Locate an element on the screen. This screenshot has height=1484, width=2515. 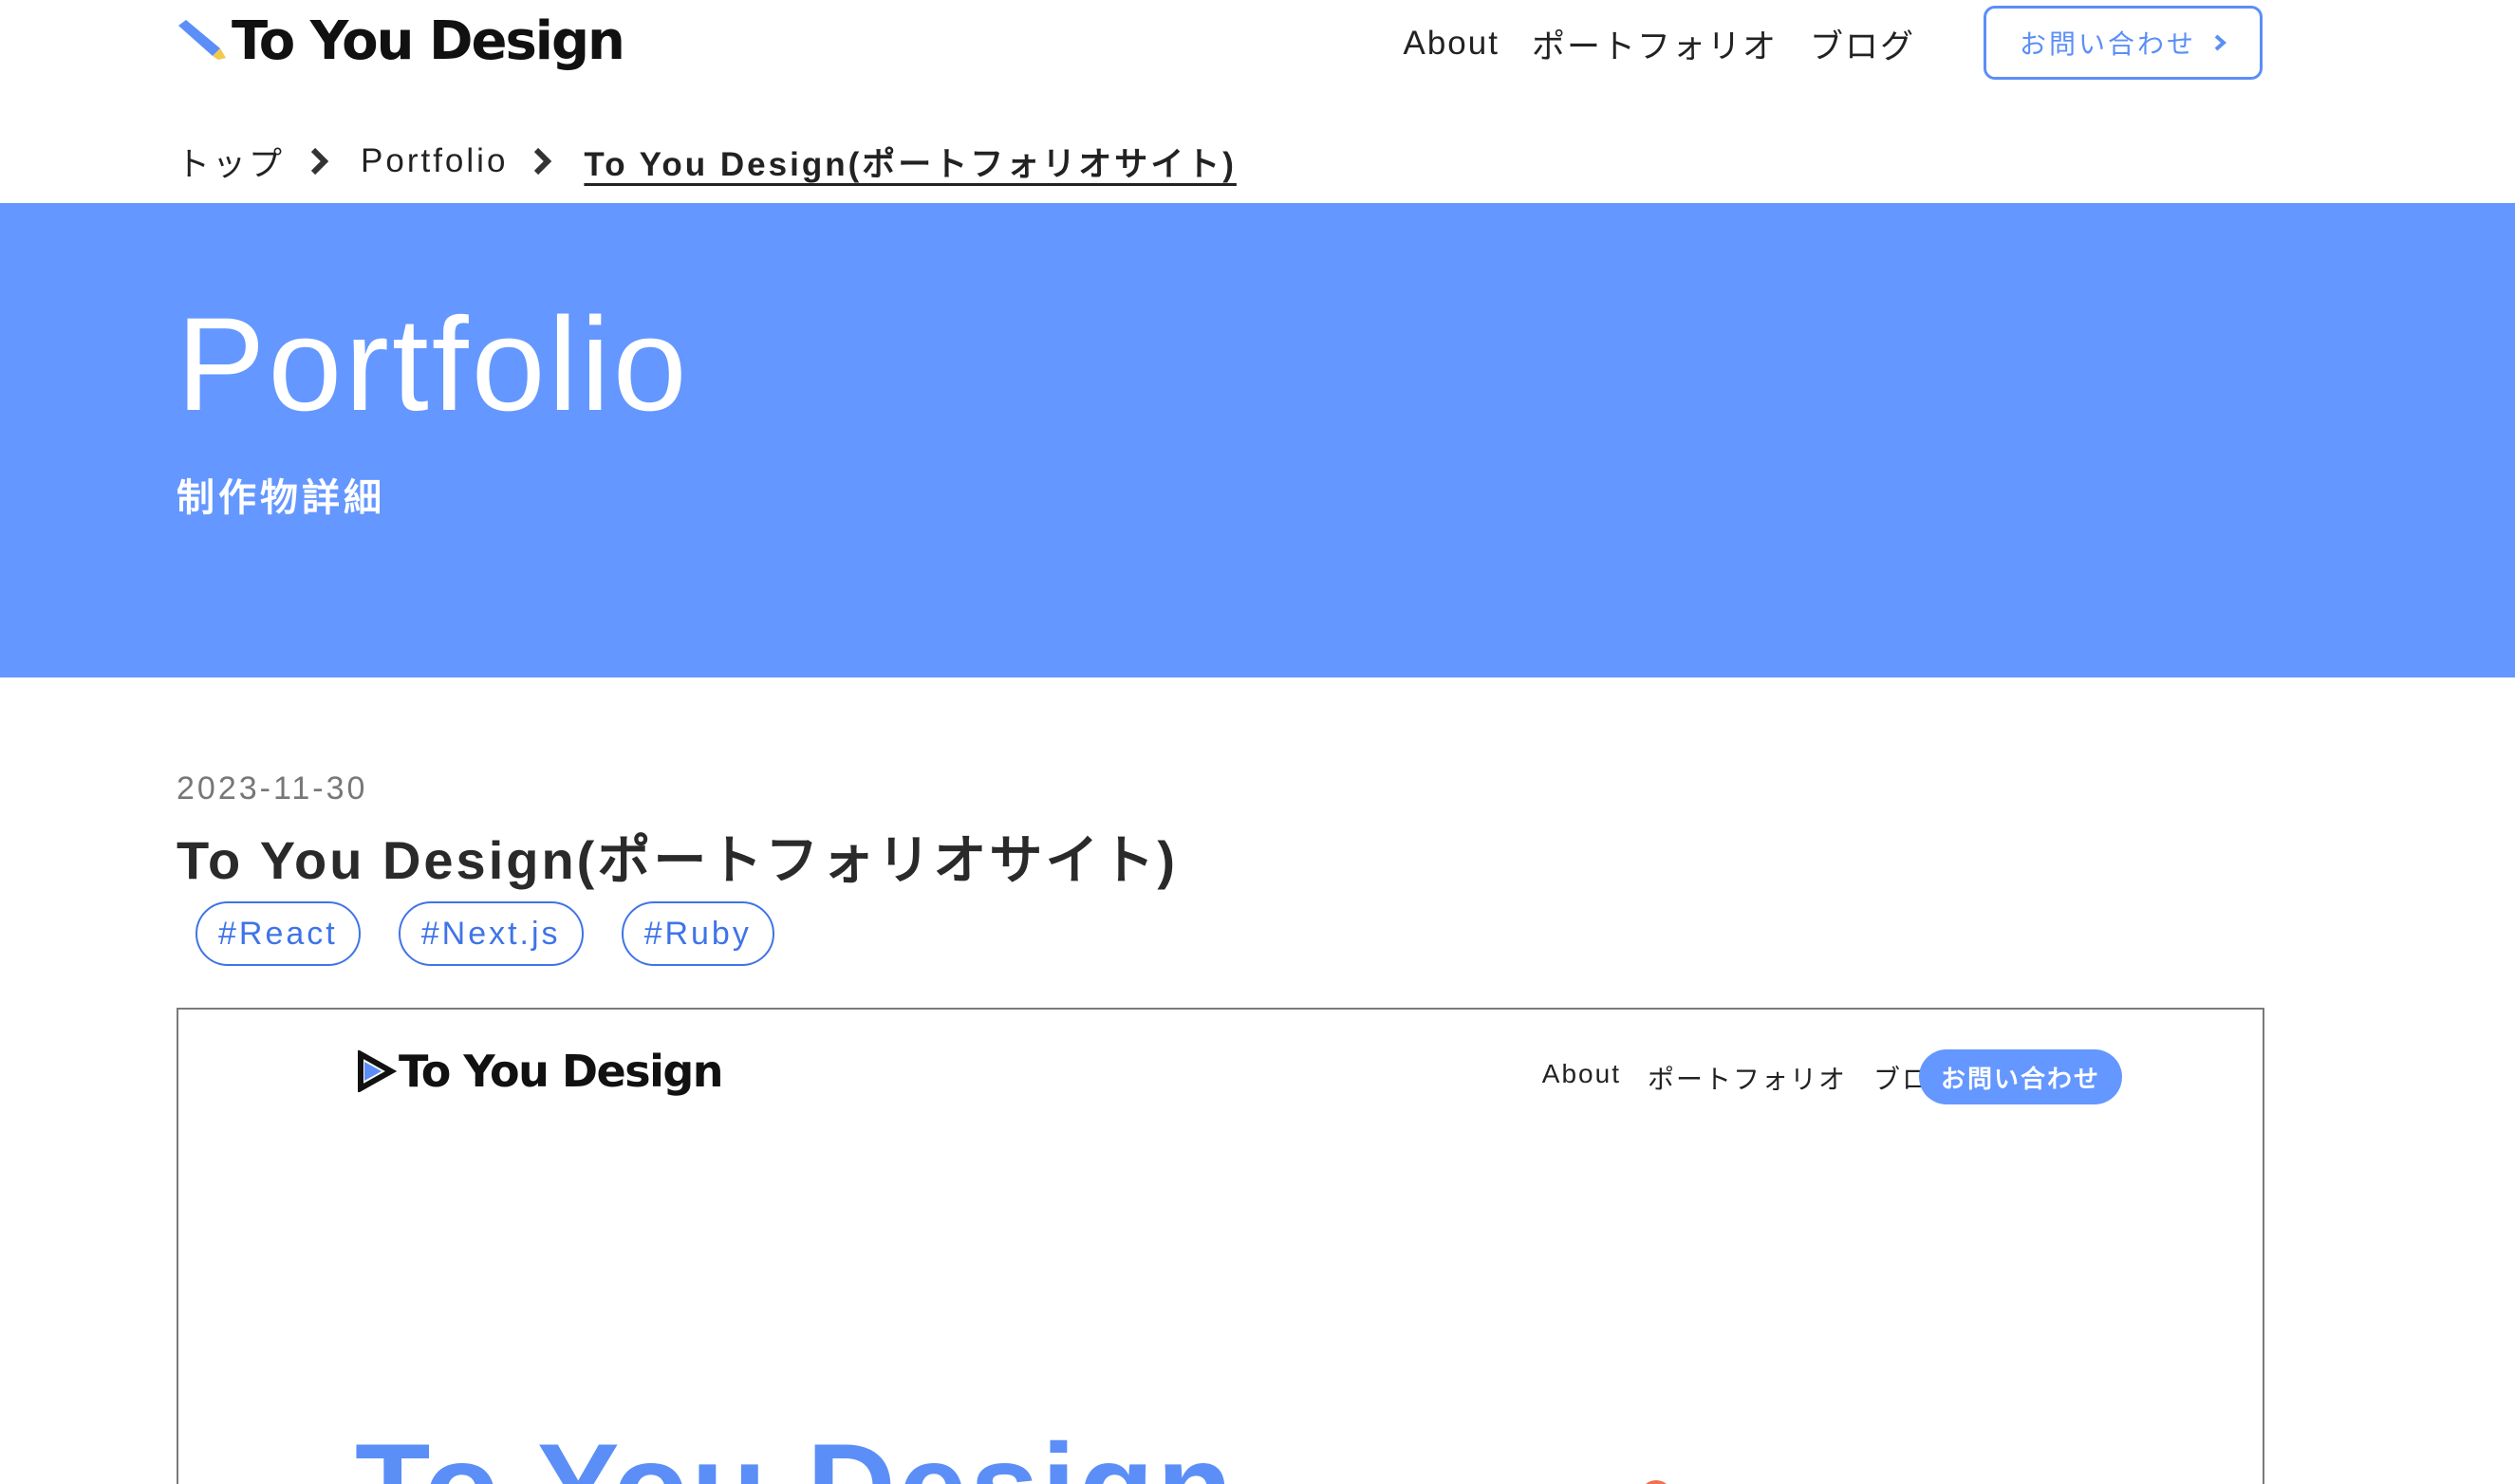
tag-nextjs: #Next.js is located at coordinates (491, 934).